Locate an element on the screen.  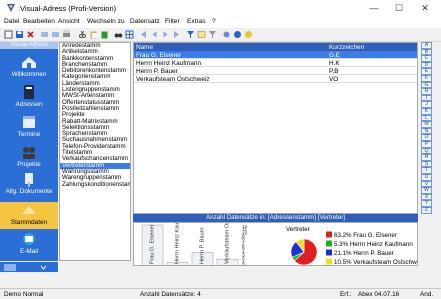
menu-extras: Extras is located at coordinates (196, 21).